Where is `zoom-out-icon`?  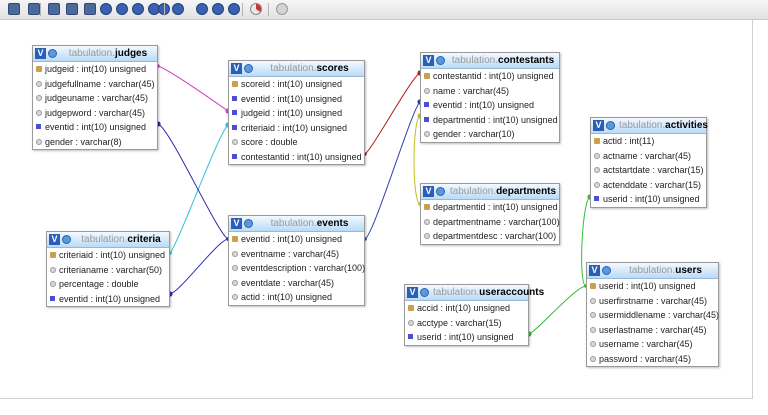
zoom-out-icon is located at coordinates (202, 9).